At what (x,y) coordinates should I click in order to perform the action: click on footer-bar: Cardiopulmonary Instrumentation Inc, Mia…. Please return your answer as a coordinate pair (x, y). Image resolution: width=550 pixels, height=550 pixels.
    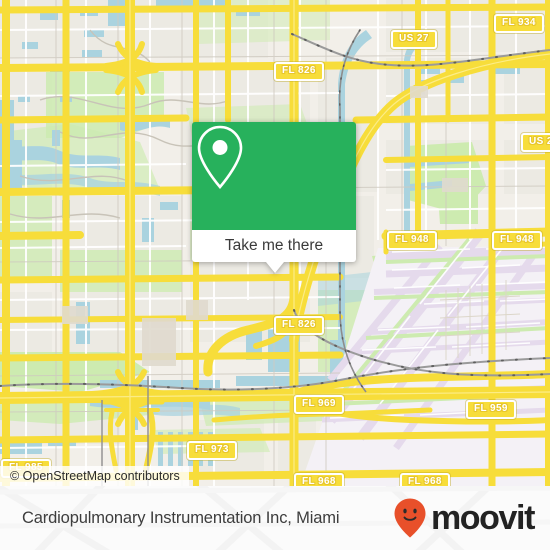
    Looking at the image, I should click on (275, 518).